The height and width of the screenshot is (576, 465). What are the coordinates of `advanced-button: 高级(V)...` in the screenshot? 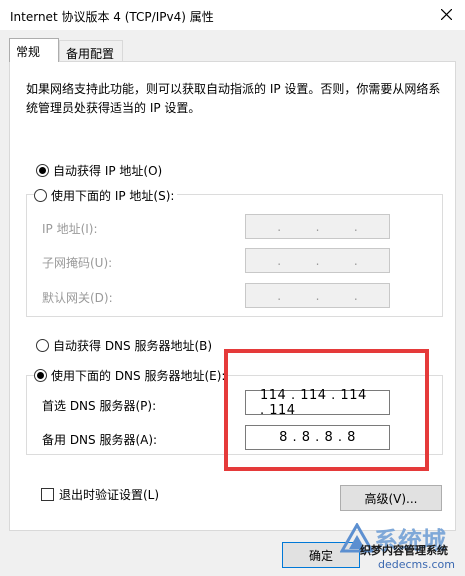 It's located at (391, 498).